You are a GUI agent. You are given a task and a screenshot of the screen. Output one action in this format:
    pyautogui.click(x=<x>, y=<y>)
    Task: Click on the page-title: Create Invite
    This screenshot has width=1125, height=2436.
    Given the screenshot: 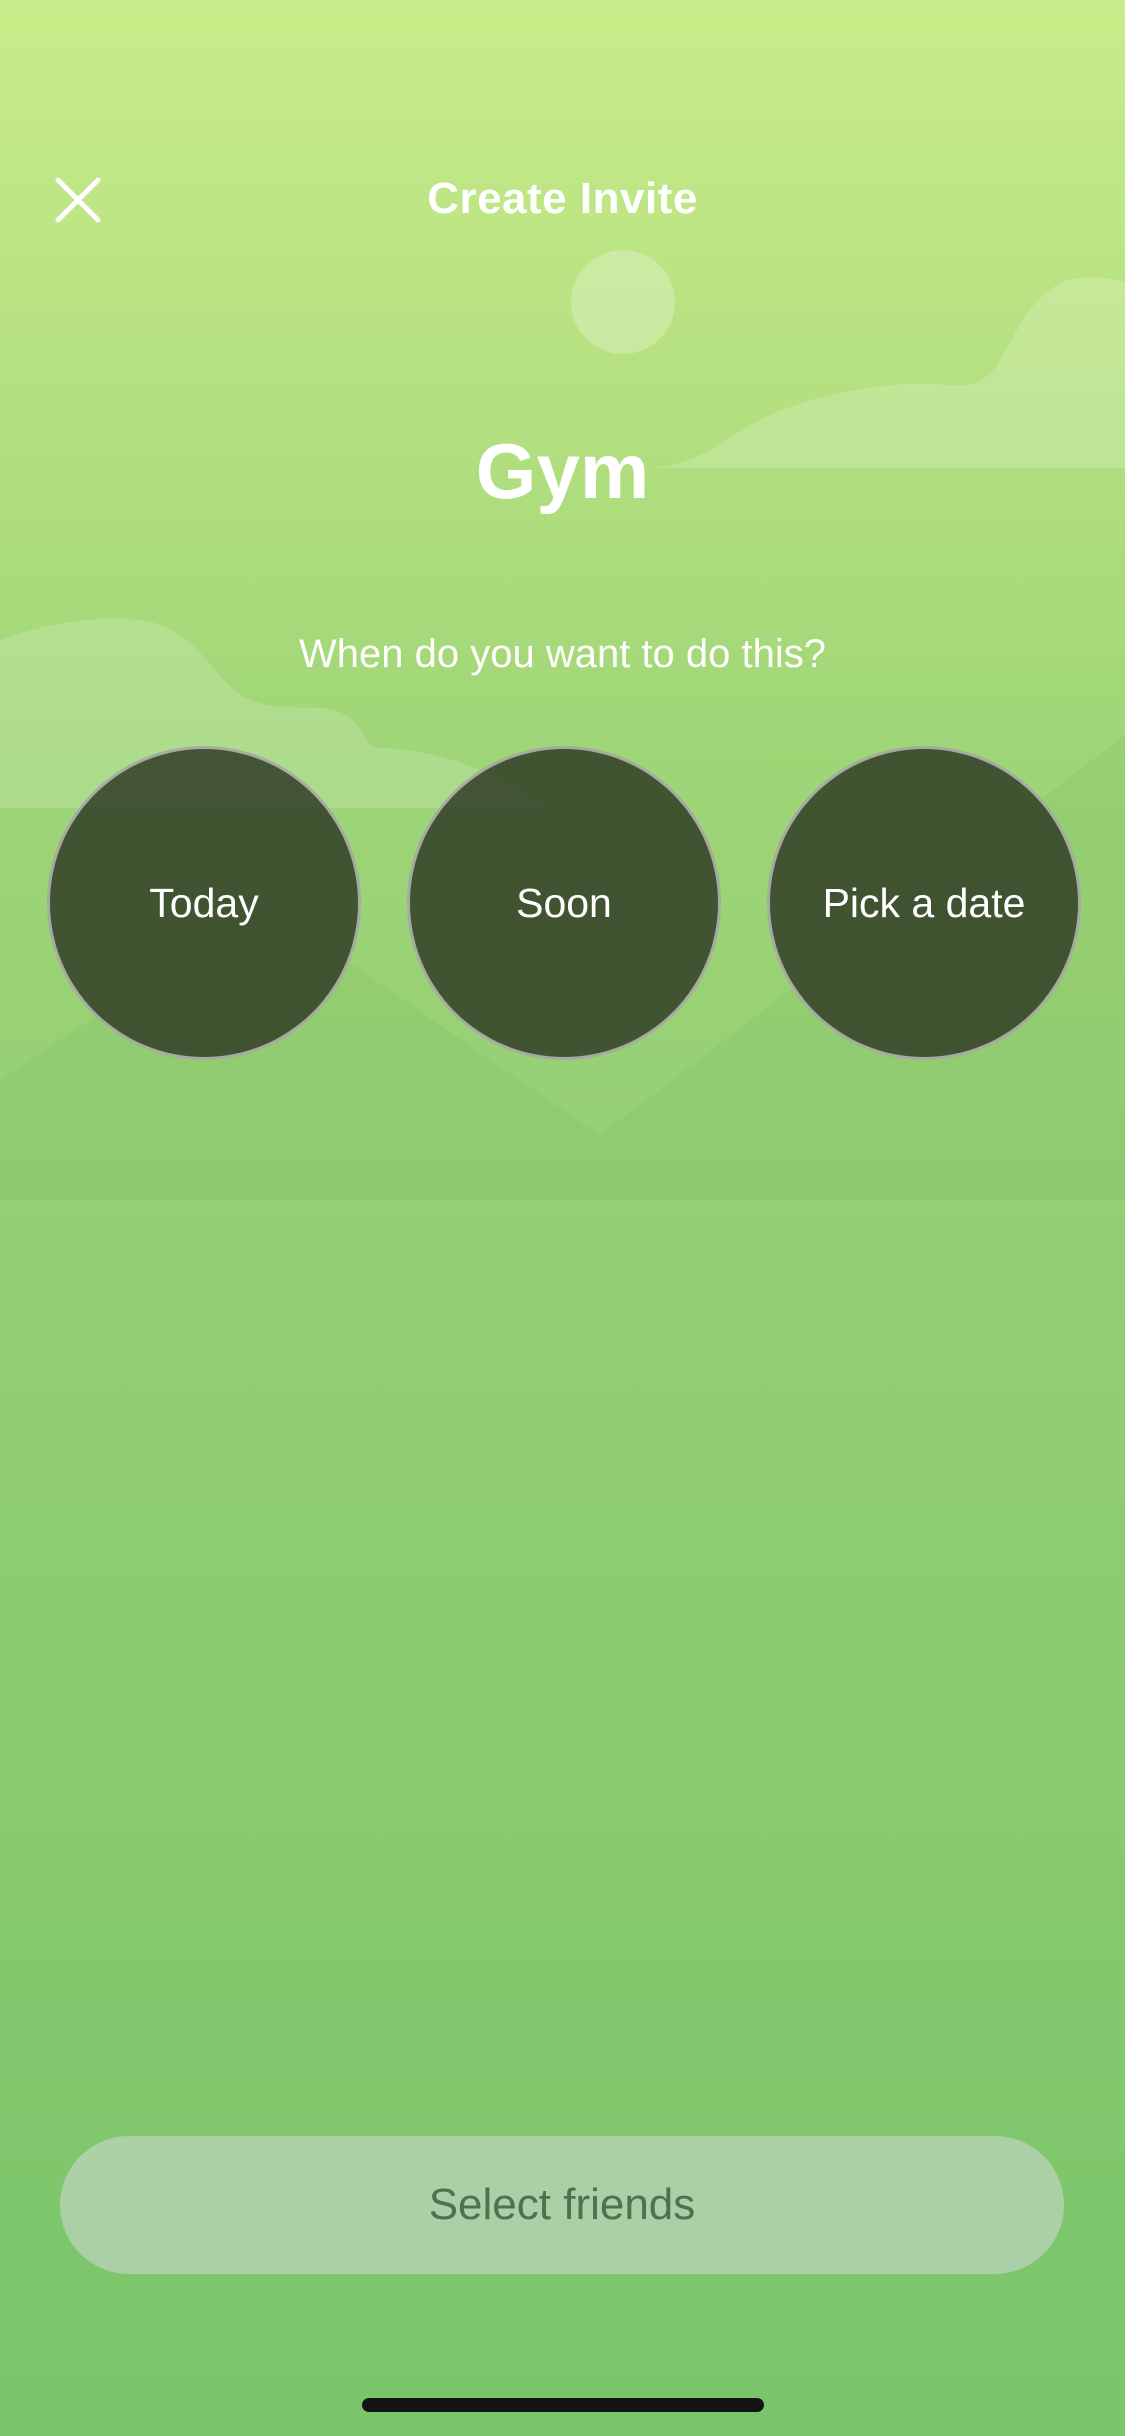 What is the action you would take?
    pyautogui.click(x=562, y=198)
    